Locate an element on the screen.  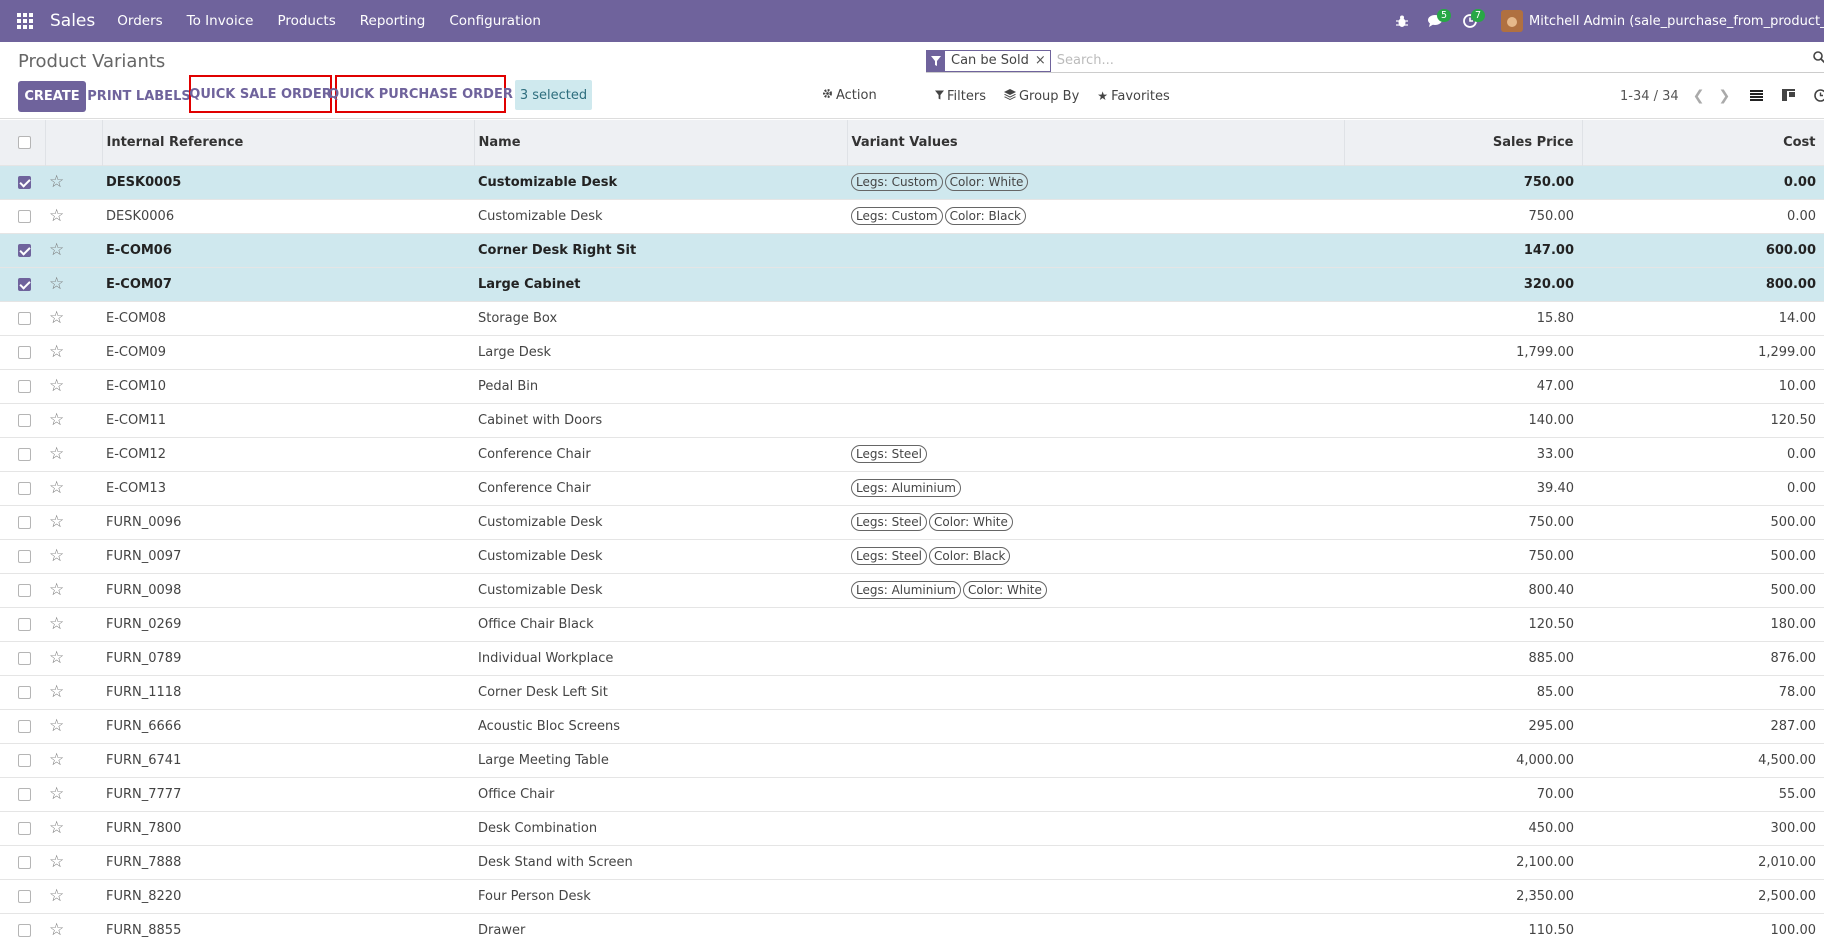
cell-name: Office Chair Black is located at coordinates (660, 623).